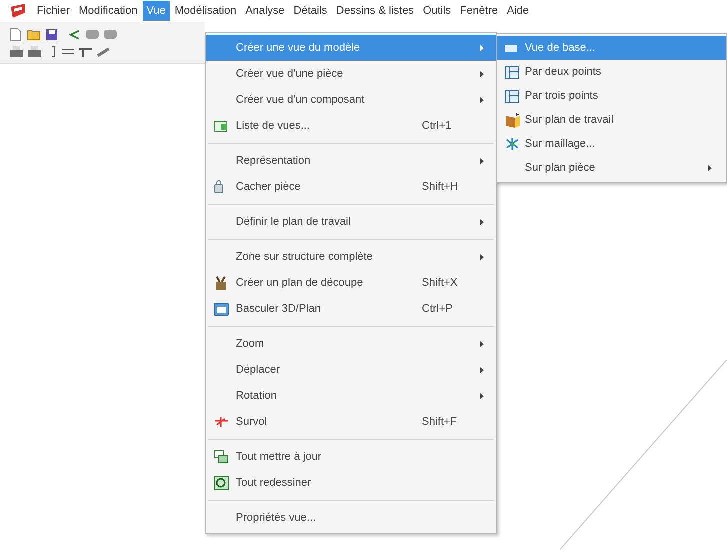 The width and height of the screenshot is (727, 559). Describe the element at coordinates (351, 257) in the screenshot. I see `menu-entry: Zone sur structure complète` at that location.